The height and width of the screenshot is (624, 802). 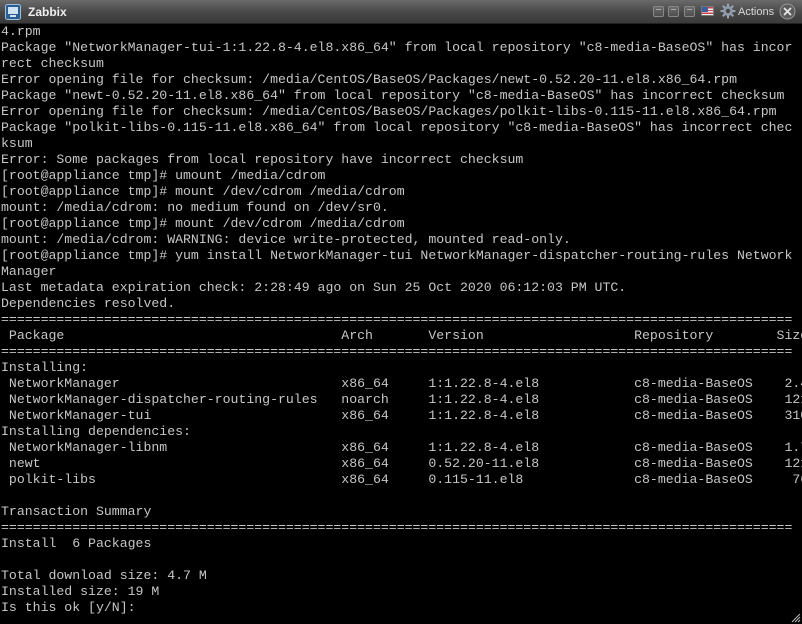 I want to click on terminal-line: Manager, so click(x=29, y=271).